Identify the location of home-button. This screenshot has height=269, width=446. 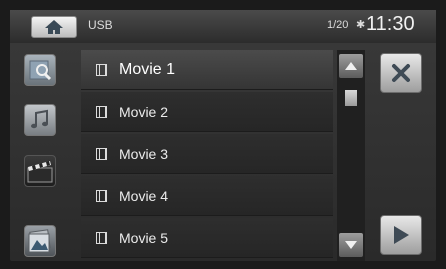
(54, 27).